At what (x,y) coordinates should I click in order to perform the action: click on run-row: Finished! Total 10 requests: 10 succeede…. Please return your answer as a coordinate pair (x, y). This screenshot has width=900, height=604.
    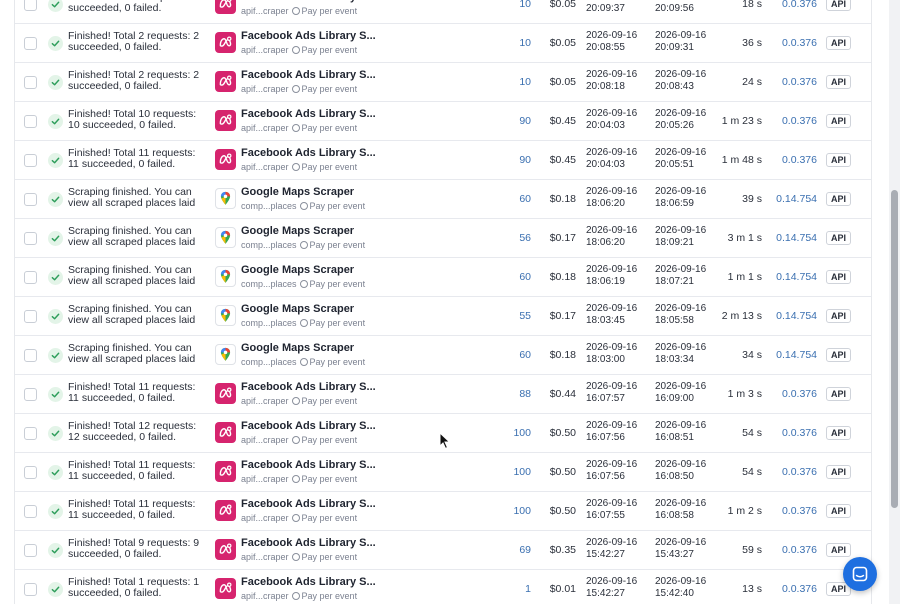
    Looking at the image, I should click on (443, 121).